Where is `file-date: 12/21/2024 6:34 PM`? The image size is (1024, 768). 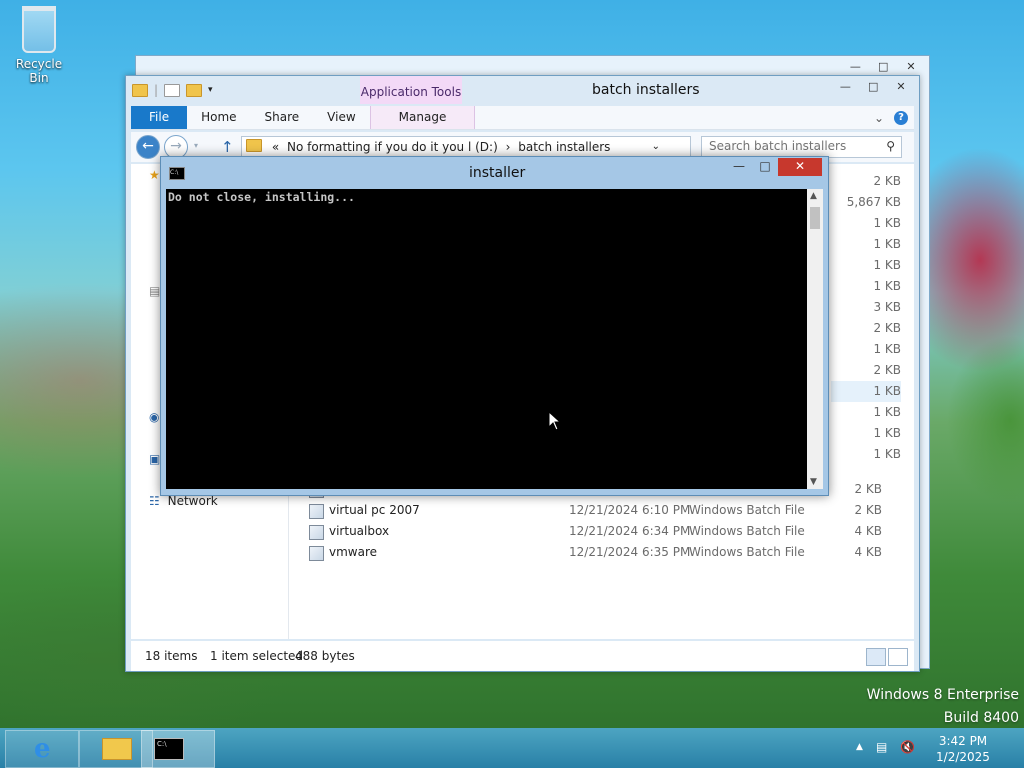 file-date: 12/21/2024 6:34 PM is located at coordinates (630, 531).